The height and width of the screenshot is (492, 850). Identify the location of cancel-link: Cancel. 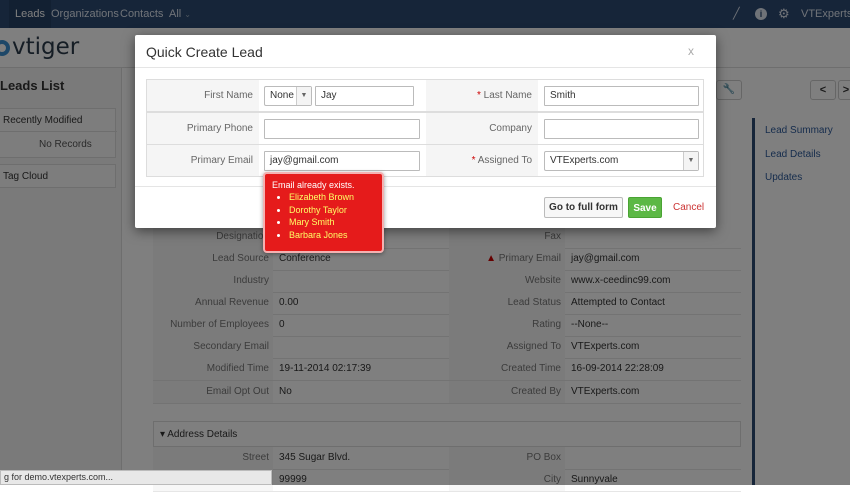
(688, 207).